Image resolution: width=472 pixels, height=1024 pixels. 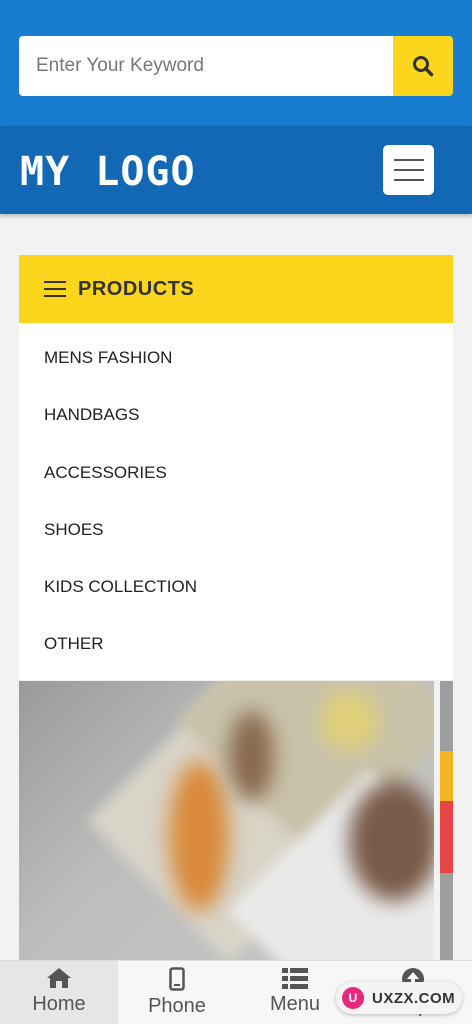 What do you see at coordinates (295, 1004) in the screenshot?
I see `nav-menu-label: Menu` at bounding box center [295, 1004].